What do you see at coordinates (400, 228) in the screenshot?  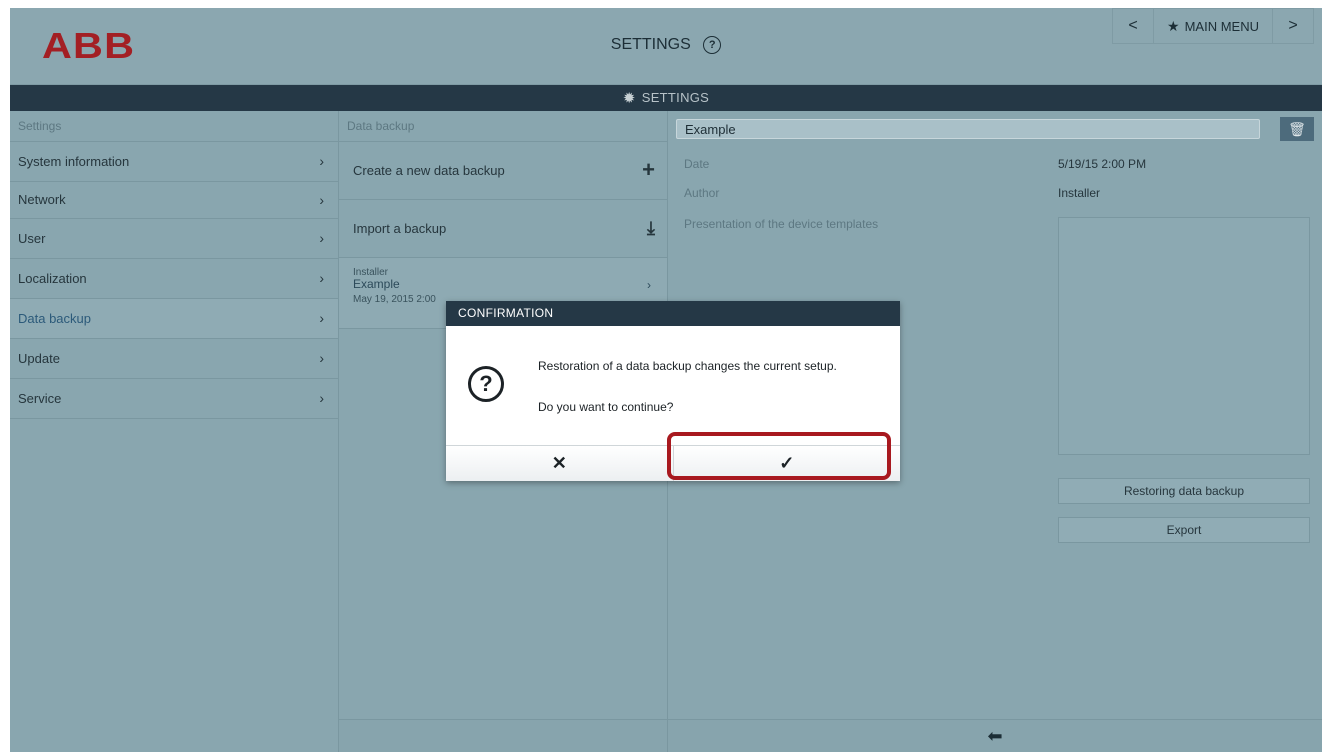 I see `import-backup-label: Import a backup` at bounding box center [400, 228].